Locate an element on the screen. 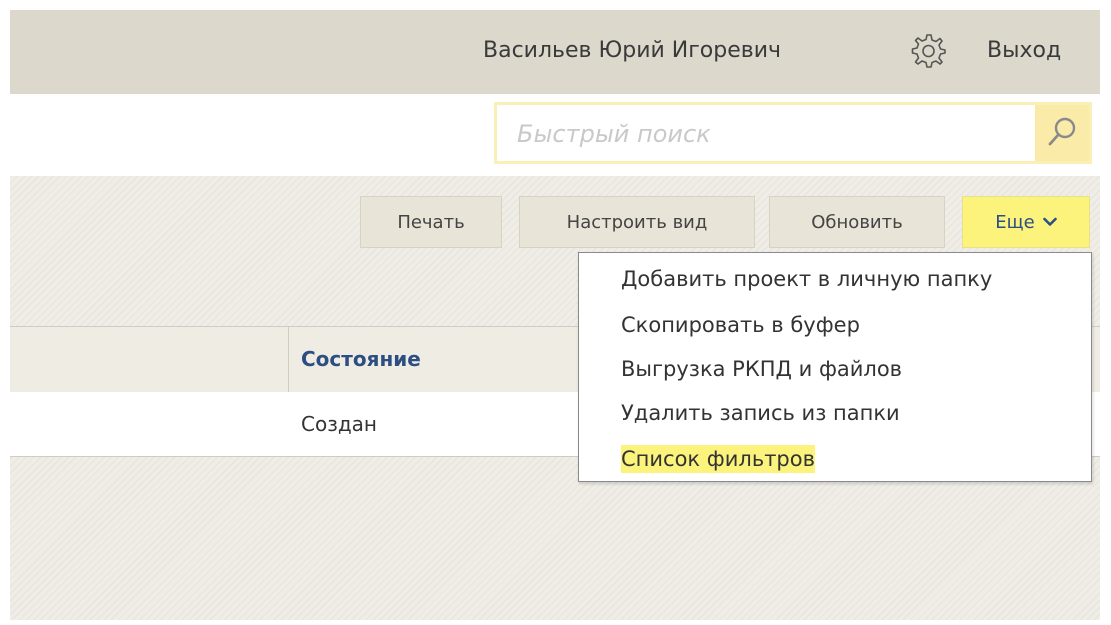 The width and height of the screenshot is (1111, 625). customize-view-label: Настроить вид is located at coordinates (637, 222).